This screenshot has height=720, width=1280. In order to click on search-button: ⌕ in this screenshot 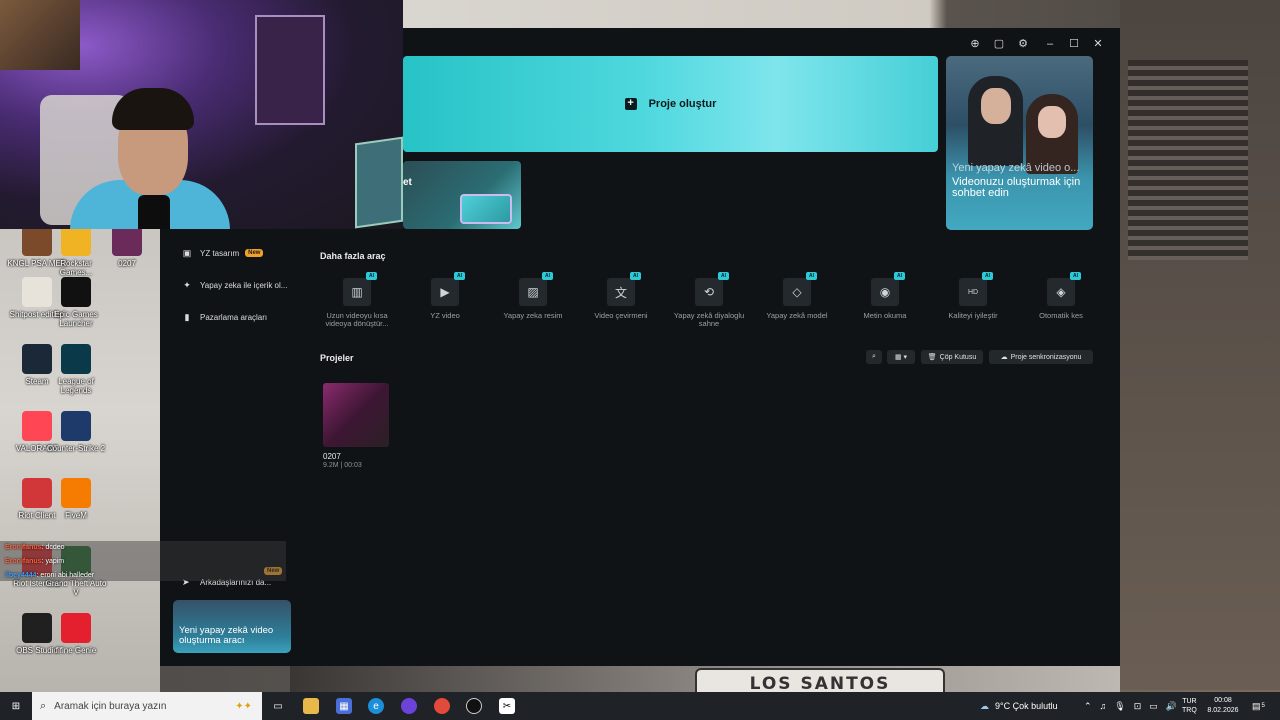, I will do `click(874, 357)`.